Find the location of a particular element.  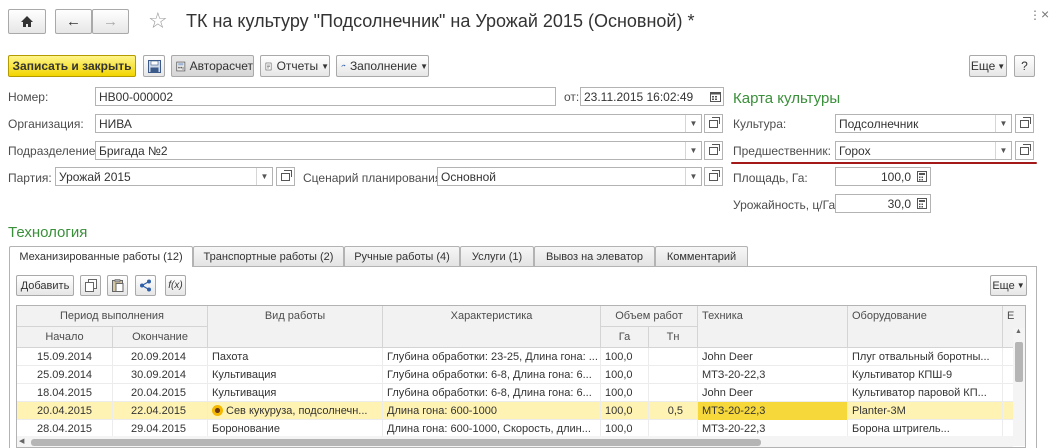

save-button is located at coordinates (154, 66).